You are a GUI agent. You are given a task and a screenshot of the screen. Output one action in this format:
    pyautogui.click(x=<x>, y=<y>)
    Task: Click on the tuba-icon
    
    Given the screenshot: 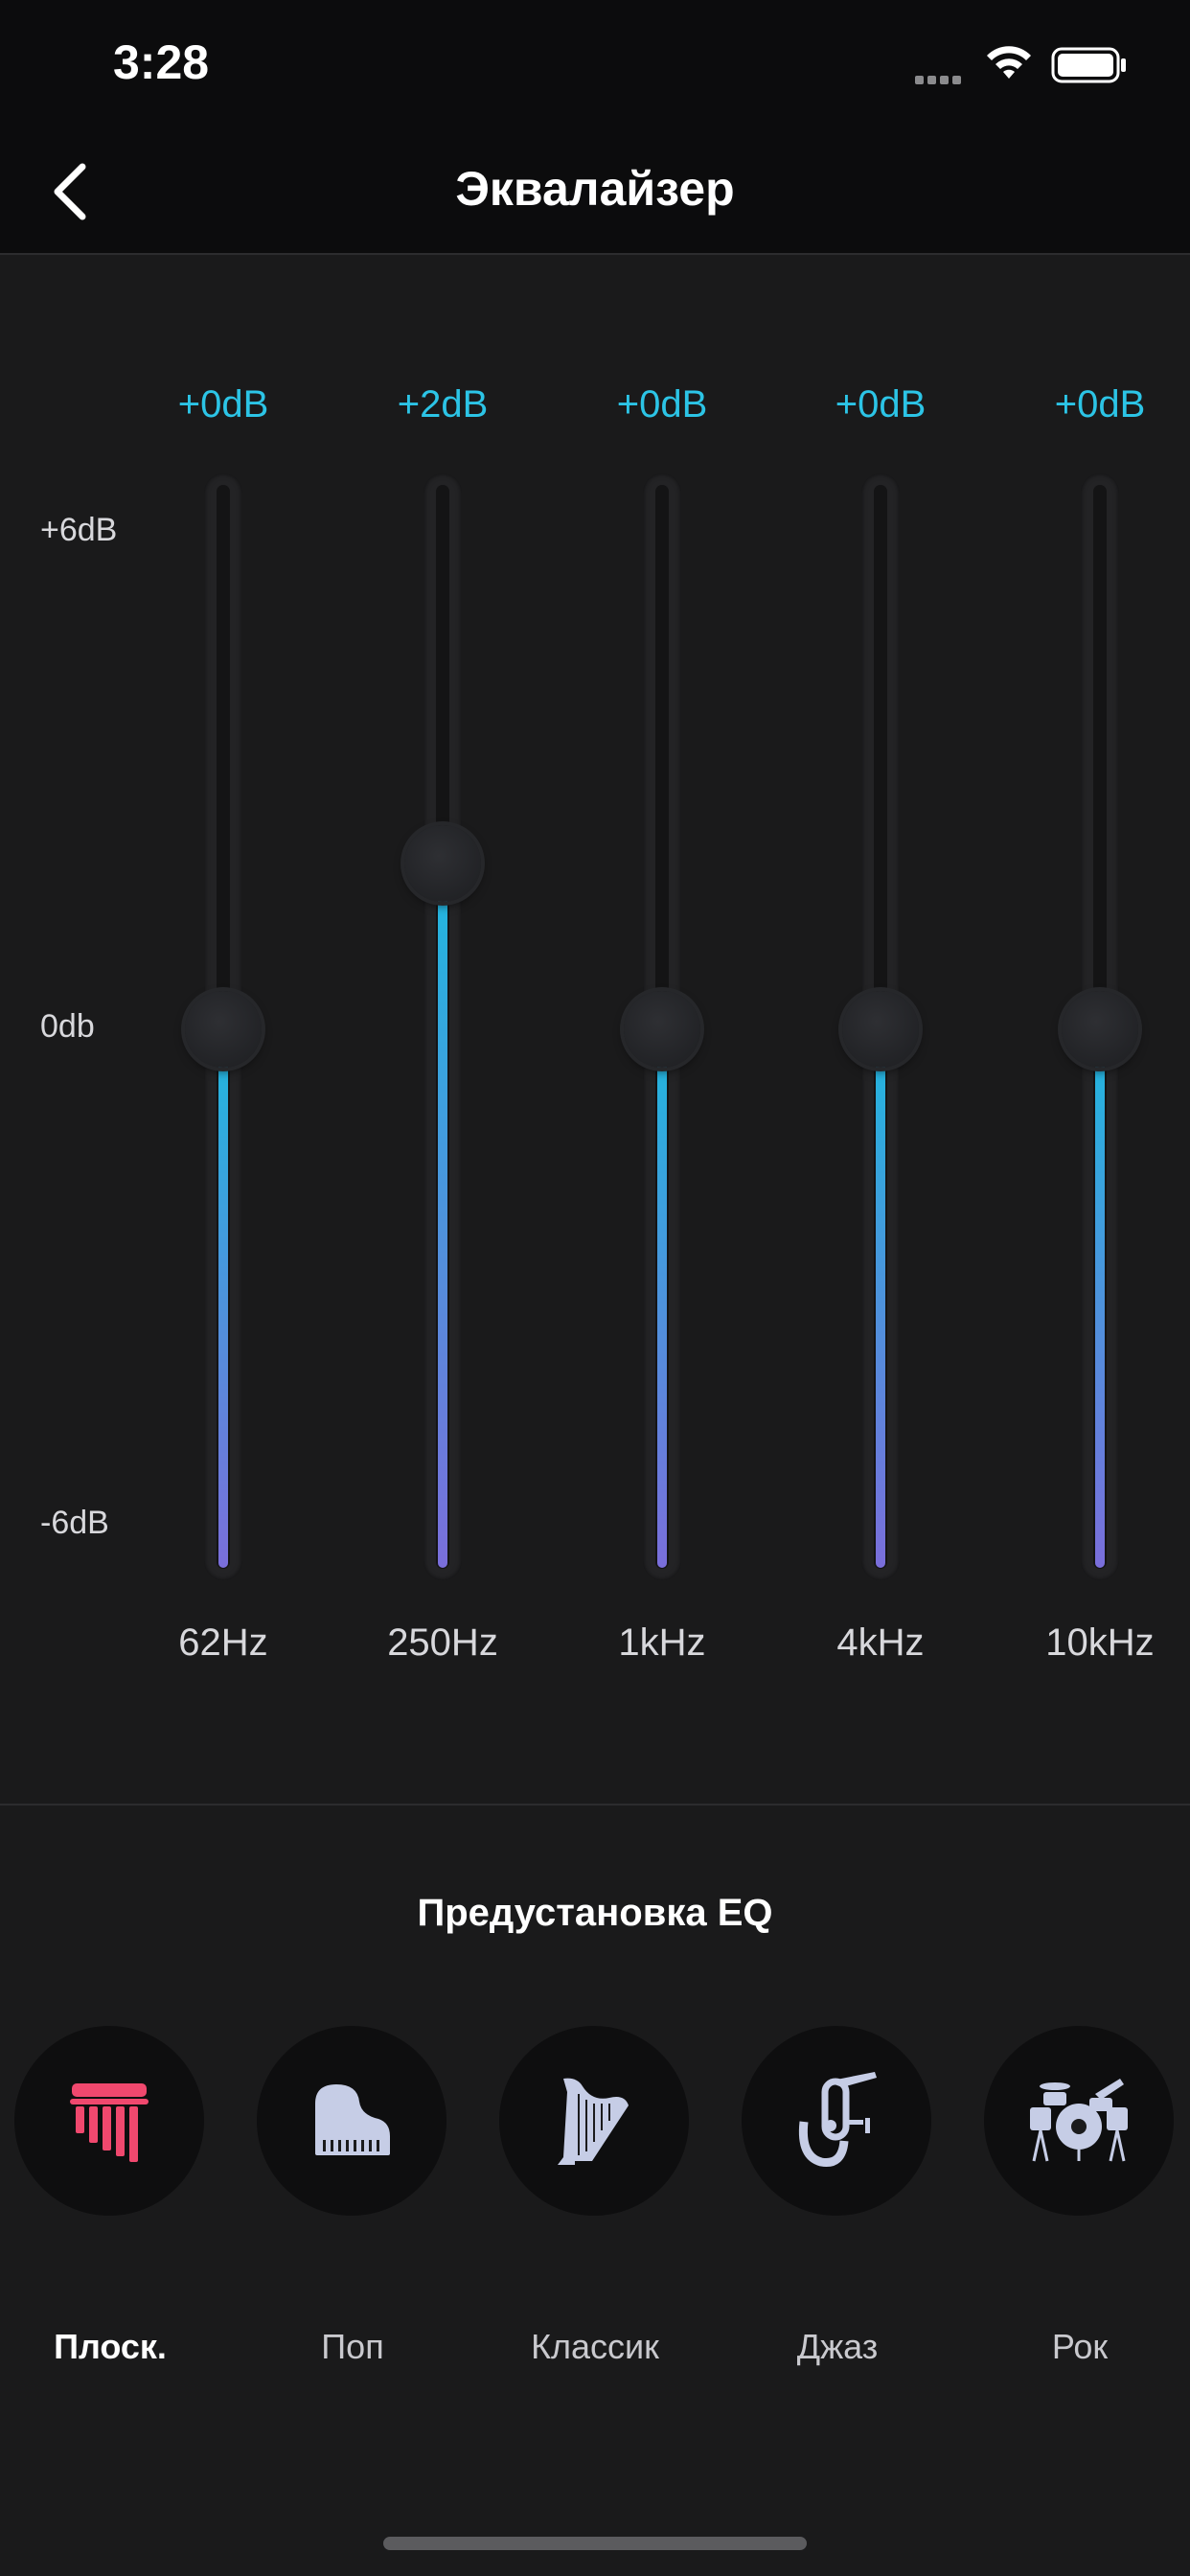 What is the action you would take?
    pyautogui.click(x=838, y=2120)
    